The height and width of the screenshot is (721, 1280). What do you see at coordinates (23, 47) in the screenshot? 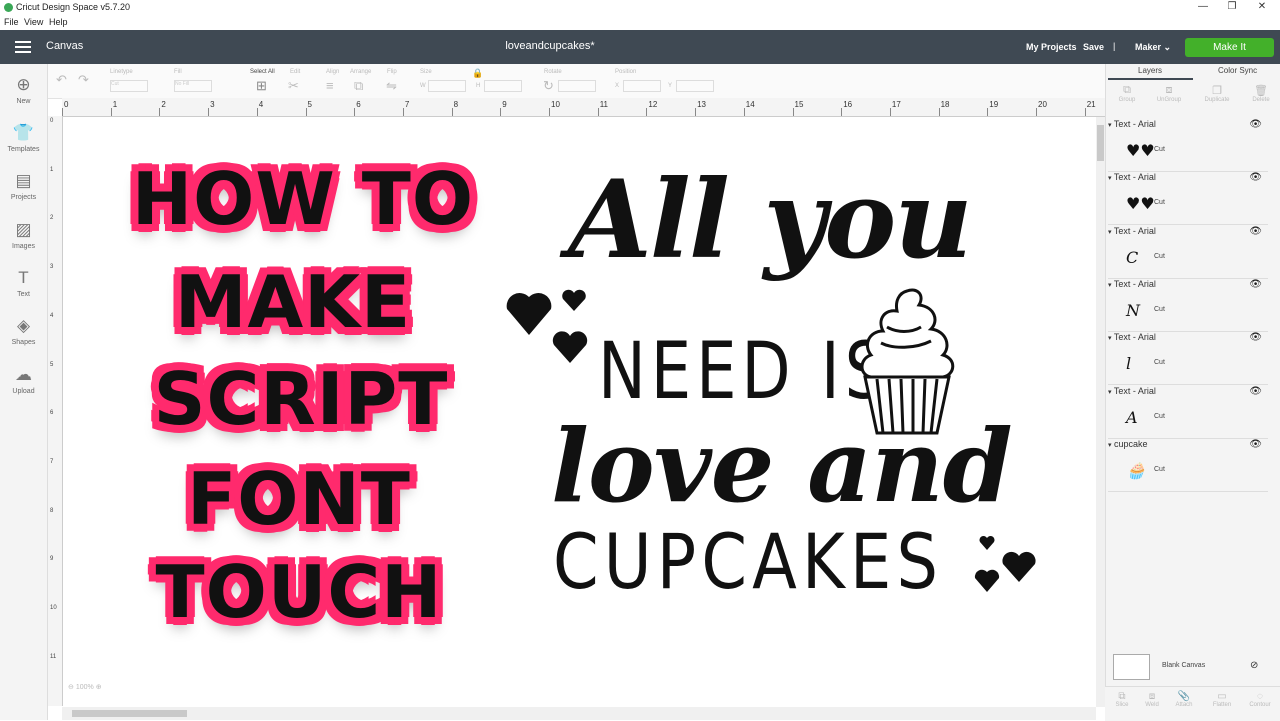
I see `hamburger-menu-icon` at bounding box center [23, 47].